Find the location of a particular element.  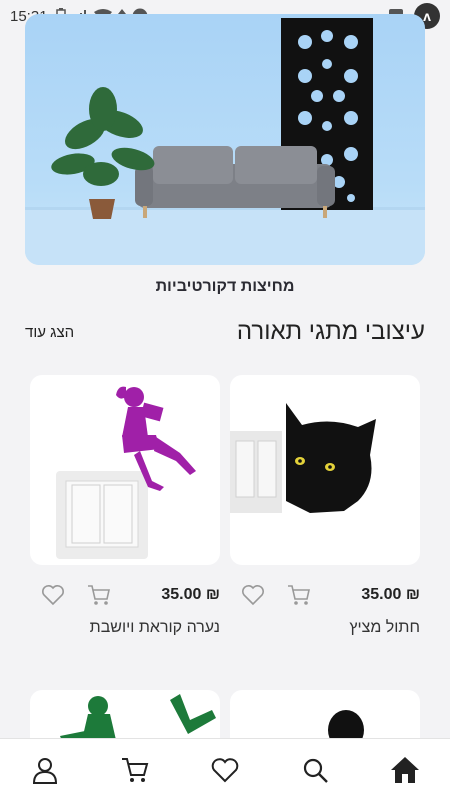

product-name: חתול מציץ is located at coordinates (325, 628).